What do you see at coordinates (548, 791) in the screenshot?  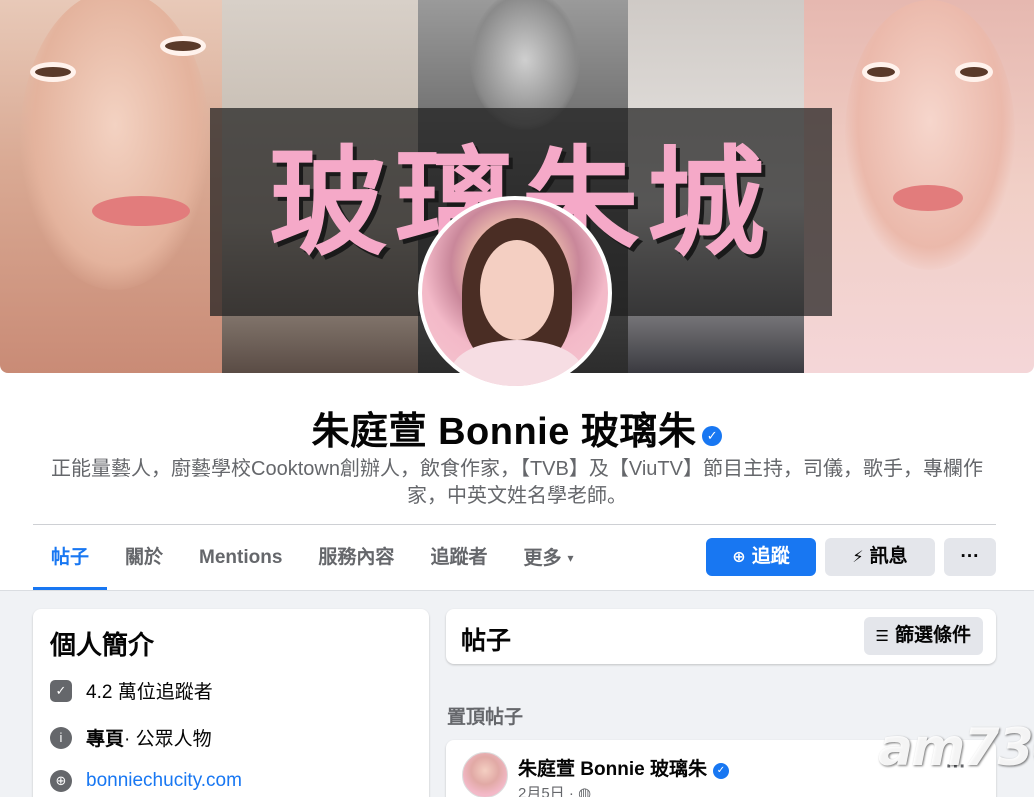 I see `post-date-text: 2月5日 ·` at bounding box center [548, 791].